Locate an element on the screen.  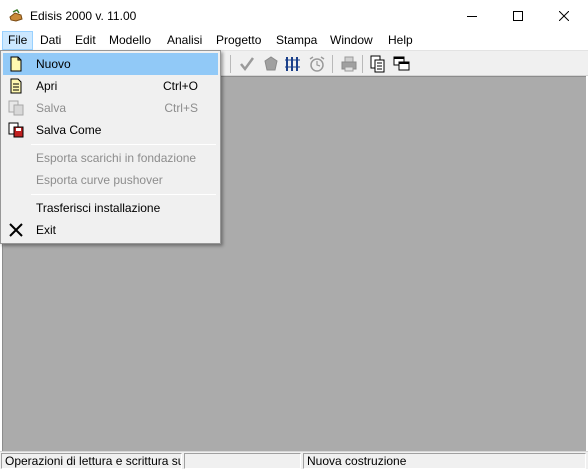
menu-item-salva-come: Salva Come is located at coordinates (110, 130).